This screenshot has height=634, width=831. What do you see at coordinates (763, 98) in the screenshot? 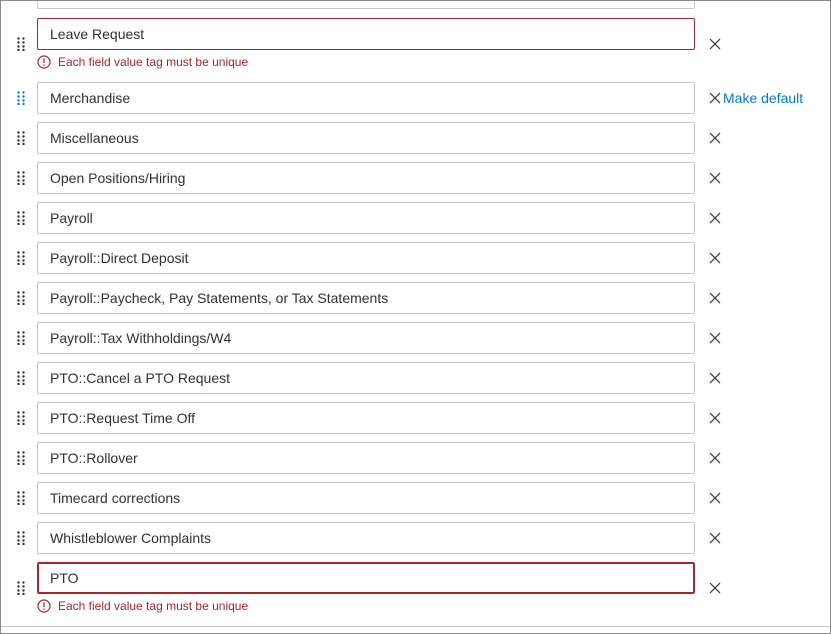
I see `make-default-link: Make default` at bounding box center [763, 98].